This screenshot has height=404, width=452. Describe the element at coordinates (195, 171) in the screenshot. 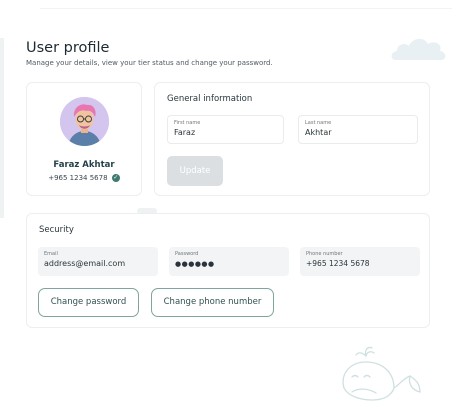

I see `update-button: Update` at that location.